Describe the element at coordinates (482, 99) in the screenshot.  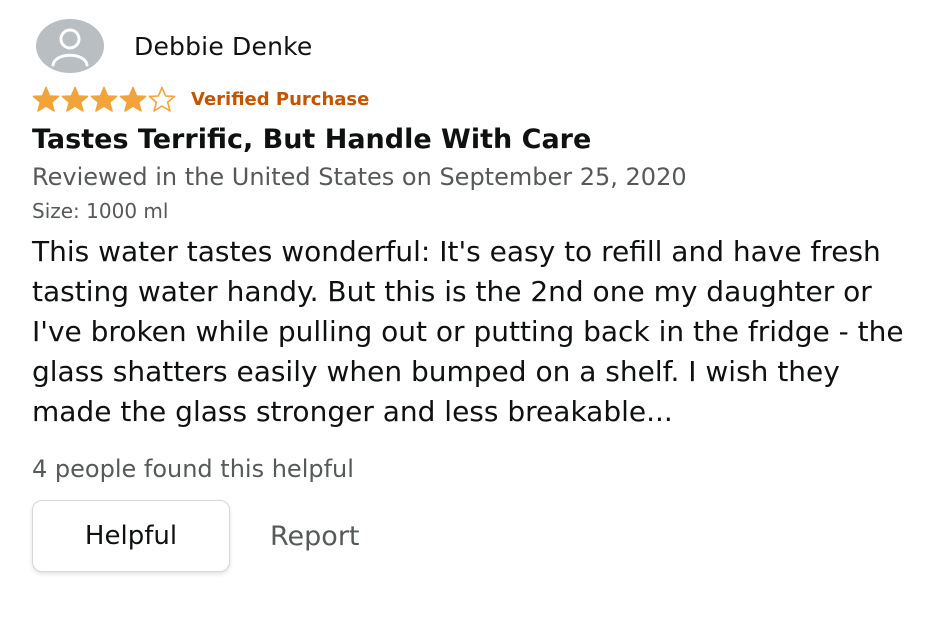
I see `rating-row: Verified Purchase` at that location.